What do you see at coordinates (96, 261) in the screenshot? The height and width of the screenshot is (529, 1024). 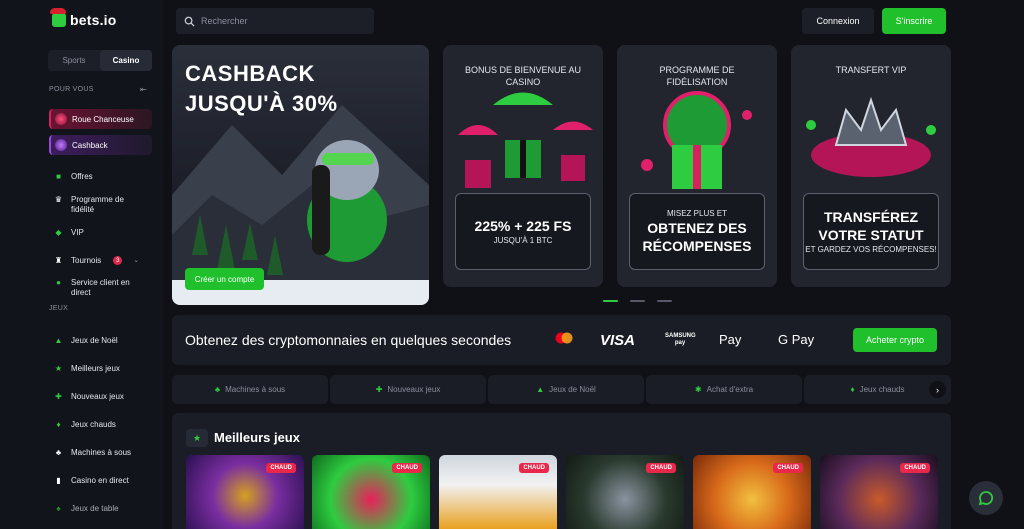 I see `sidebar-item-tournaments: ♜ Tournois 3 ⌄` at bounding box center [96, 261].